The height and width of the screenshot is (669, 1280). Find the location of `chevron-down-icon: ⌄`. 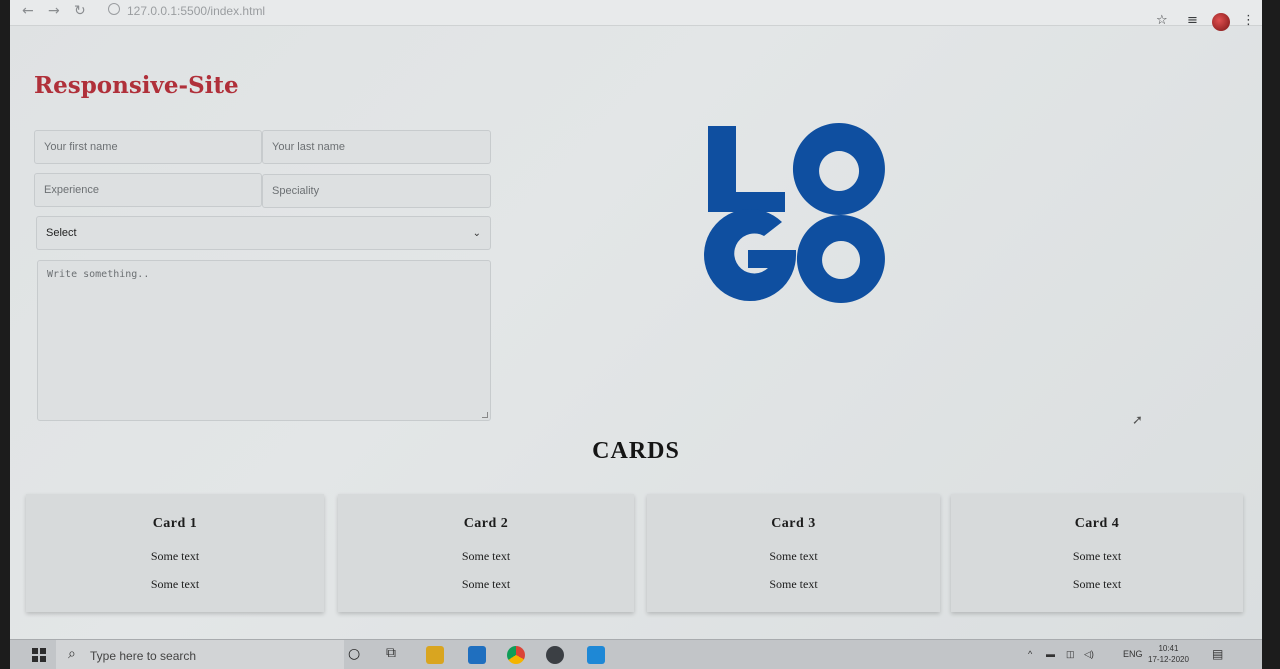

chevron-down-icon: ⌄ is located at coordinates (476, 233).